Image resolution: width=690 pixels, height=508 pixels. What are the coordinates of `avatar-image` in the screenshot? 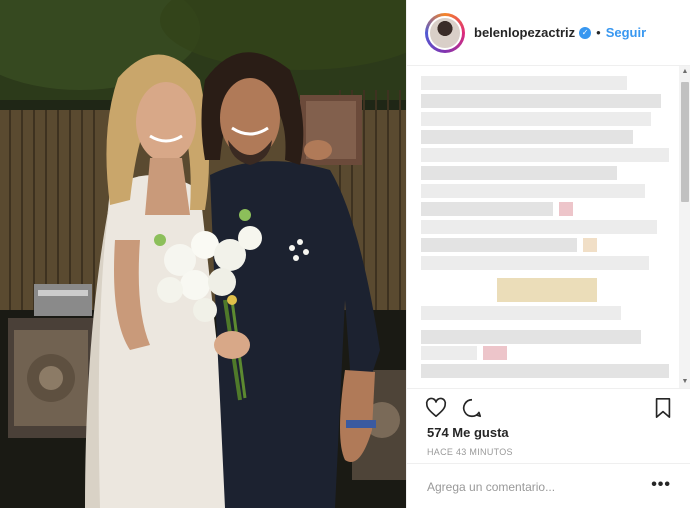 It's located at (445, 32).